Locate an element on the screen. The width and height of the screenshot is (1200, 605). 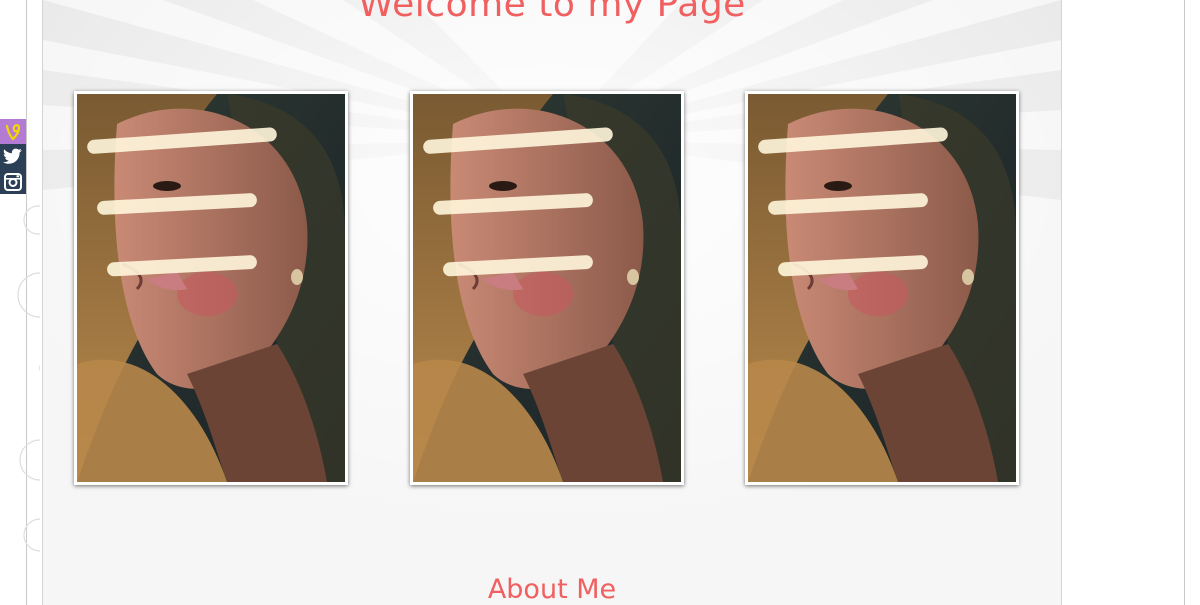
page-edge-right is located at coordinates (1184, 302).